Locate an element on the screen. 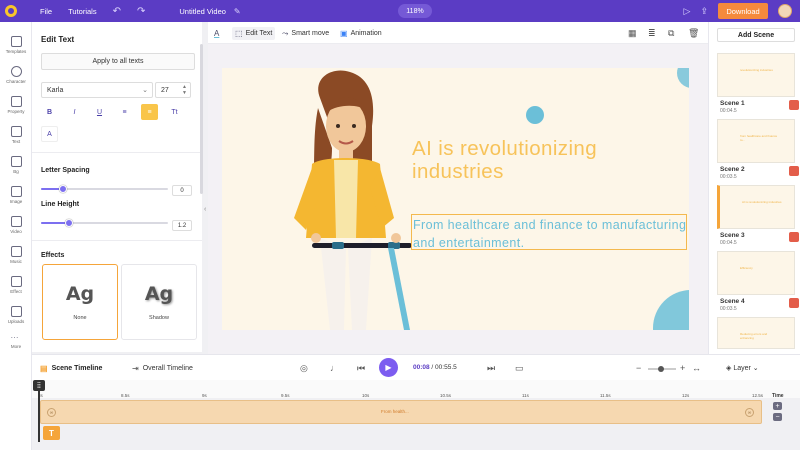 Image resolution: width=800 pixels, height=450 pixels. scene-card-4: Efficiency is located at coordinates (756, 273).